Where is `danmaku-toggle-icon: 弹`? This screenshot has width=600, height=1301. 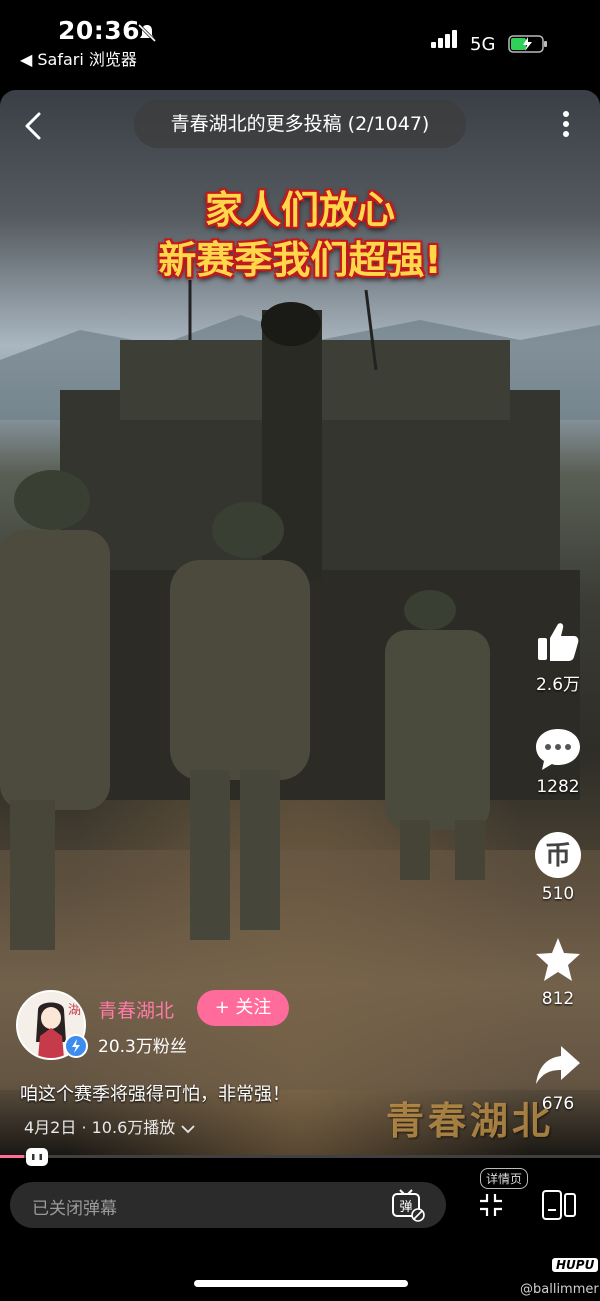
danmaku-toggle-icon: 弹 is located at coordinates (408, 1205).